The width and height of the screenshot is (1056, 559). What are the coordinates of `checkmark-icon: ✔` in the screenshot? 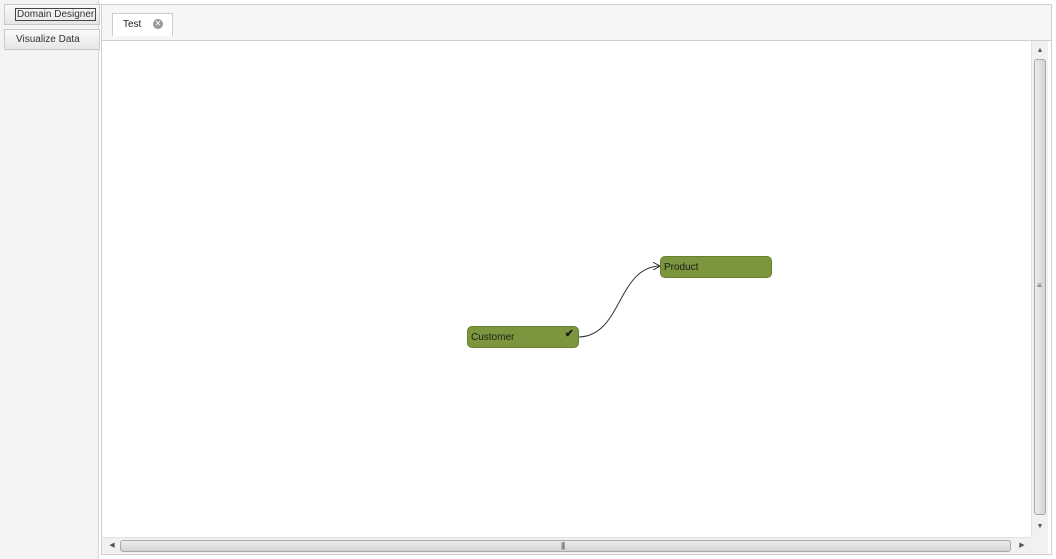 It's located at (569, 334).